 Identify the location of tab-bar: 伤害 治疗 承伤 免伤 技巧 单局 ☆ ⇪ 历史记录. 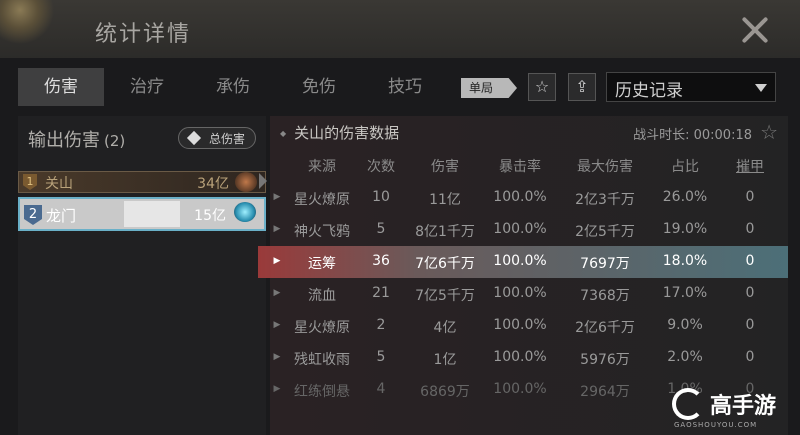
(398, 87).